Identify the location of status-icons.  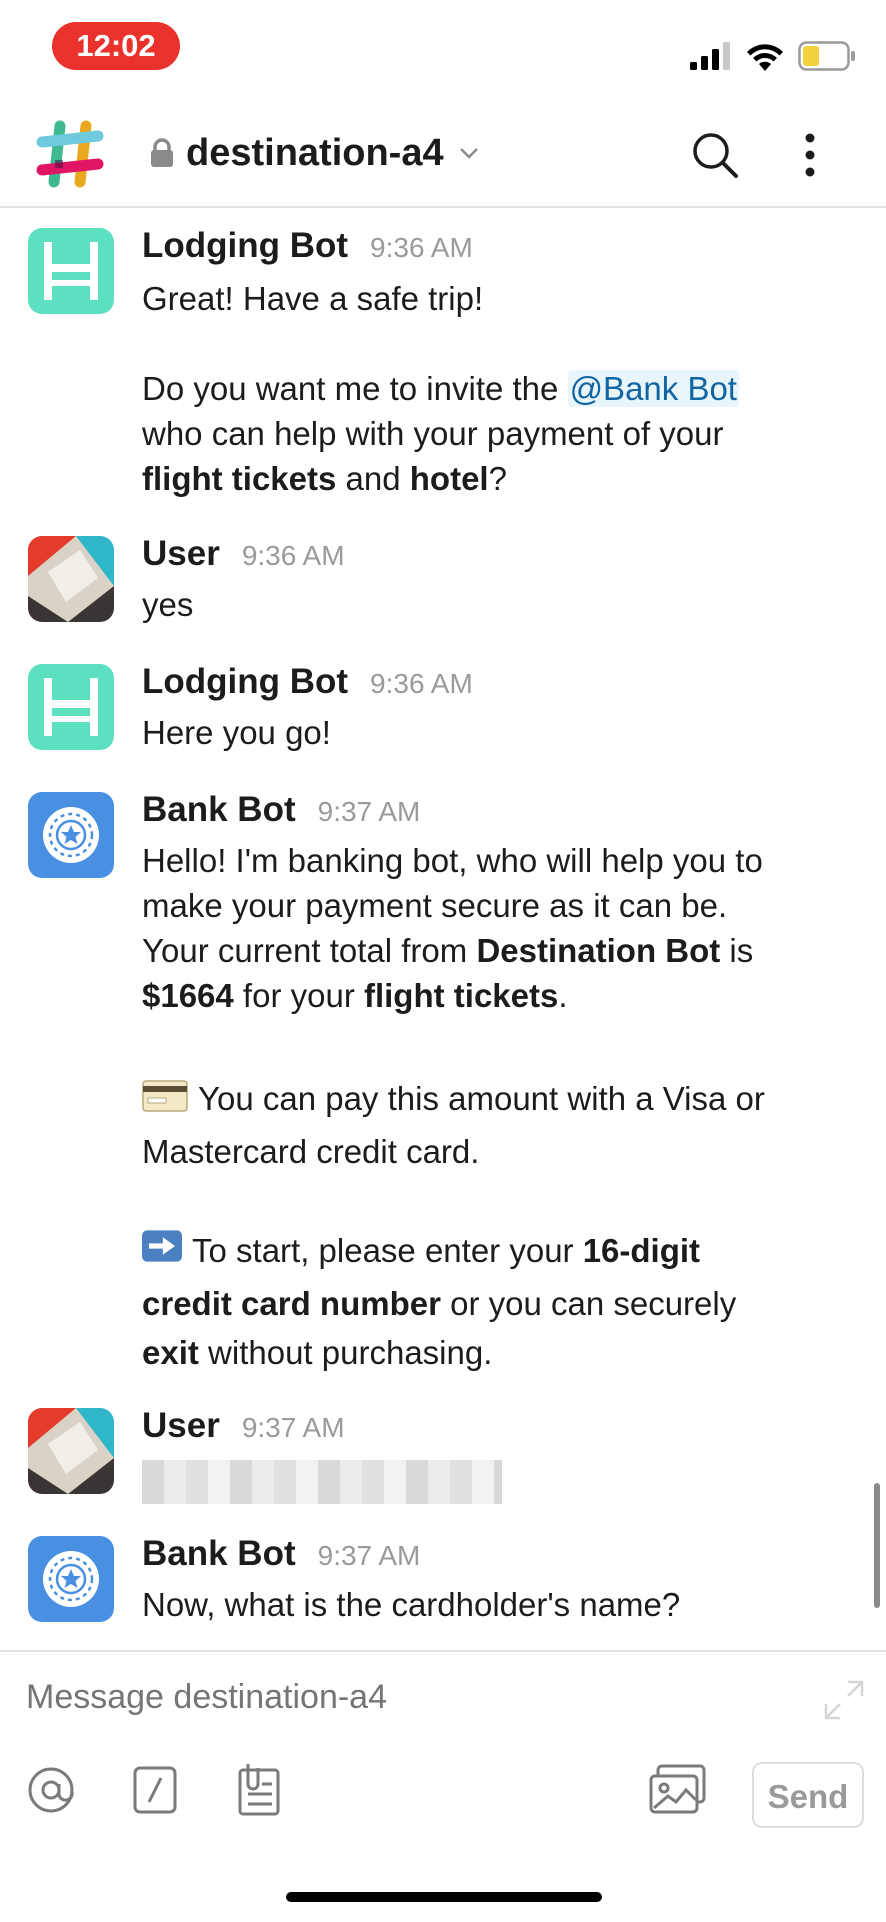
(773, 56).